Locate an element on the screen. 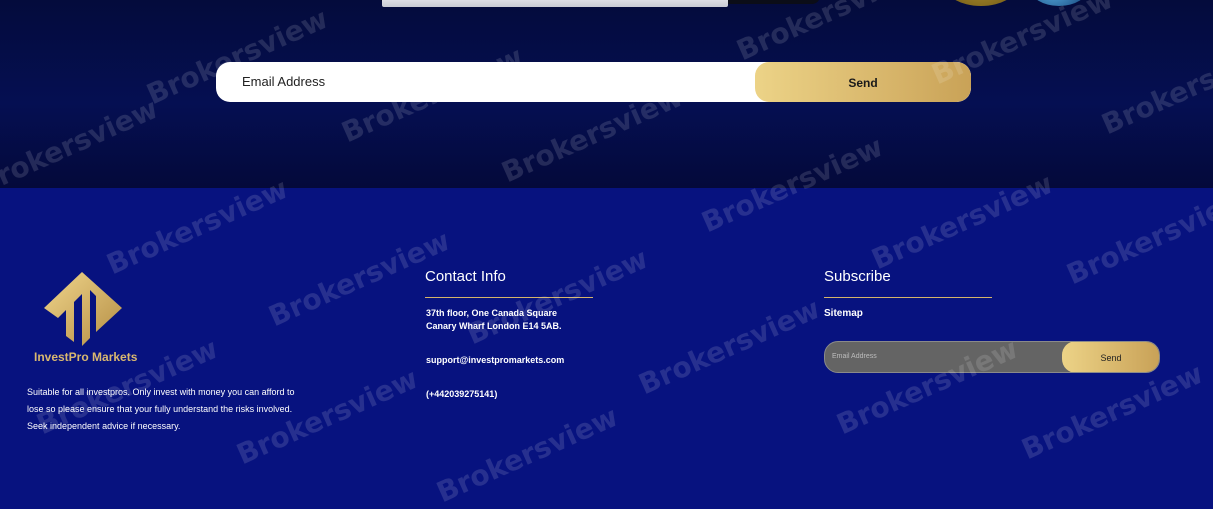 This screenshot has width=1213, height=509. subscribe-heading: Subscribe is located at coordinates (857, 276).